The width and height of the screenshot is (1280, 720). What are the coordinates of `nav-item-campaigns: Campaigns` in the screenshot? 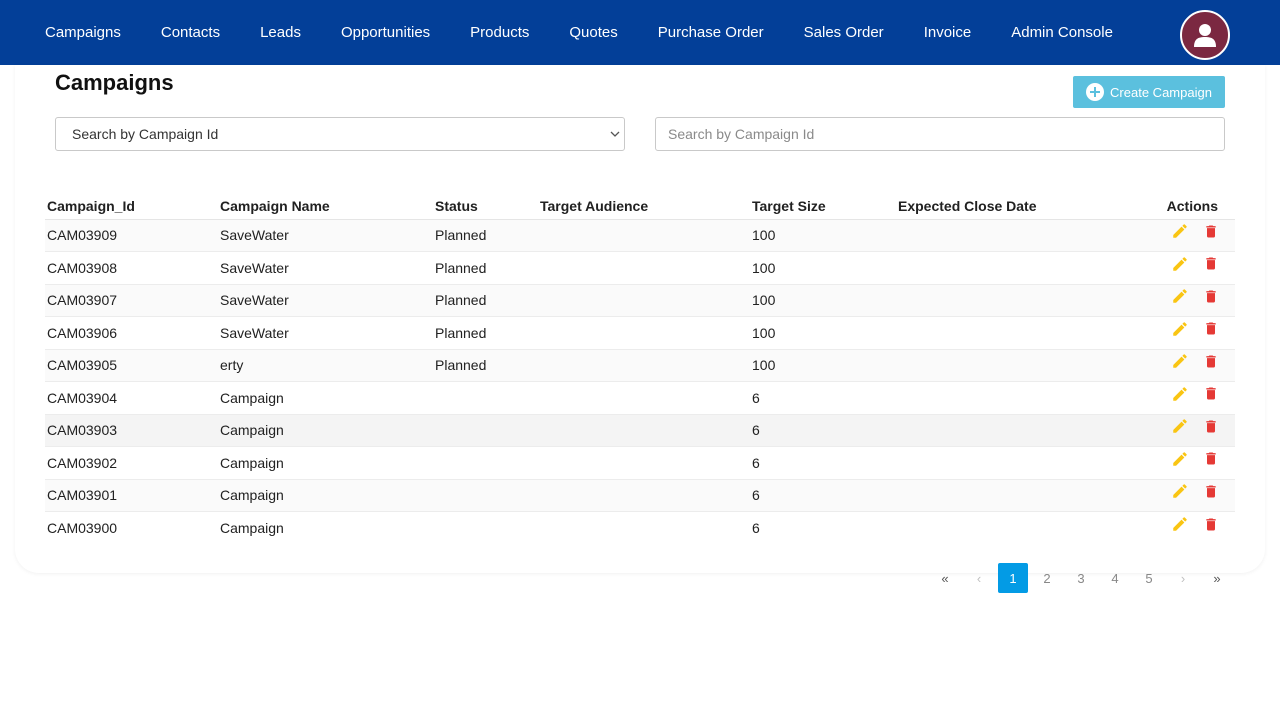 It's located at (83, 32).